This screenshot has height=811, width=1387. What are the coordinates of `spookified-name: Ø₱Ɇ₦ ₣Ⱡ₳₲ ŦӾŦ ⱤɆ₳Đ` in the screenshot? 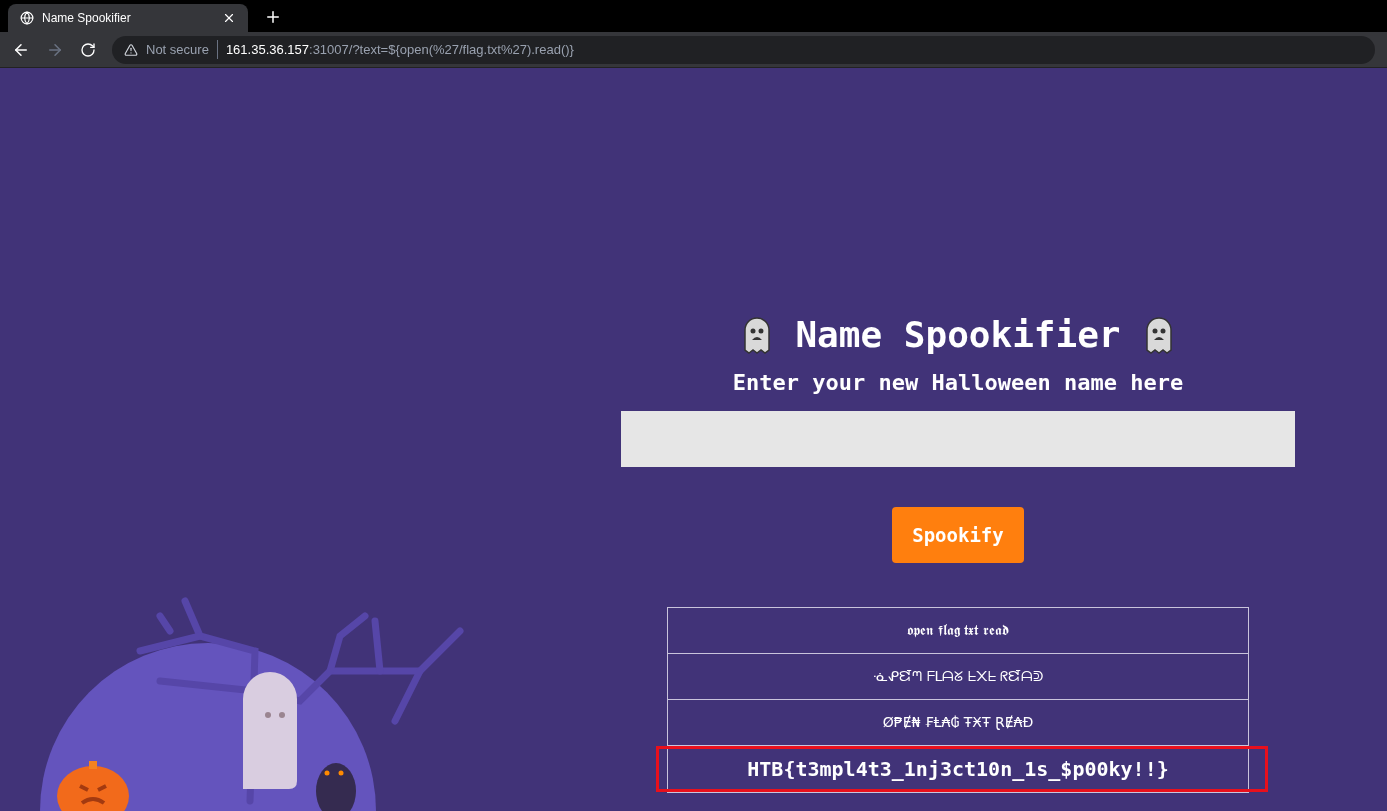 It's located at (958, 722).